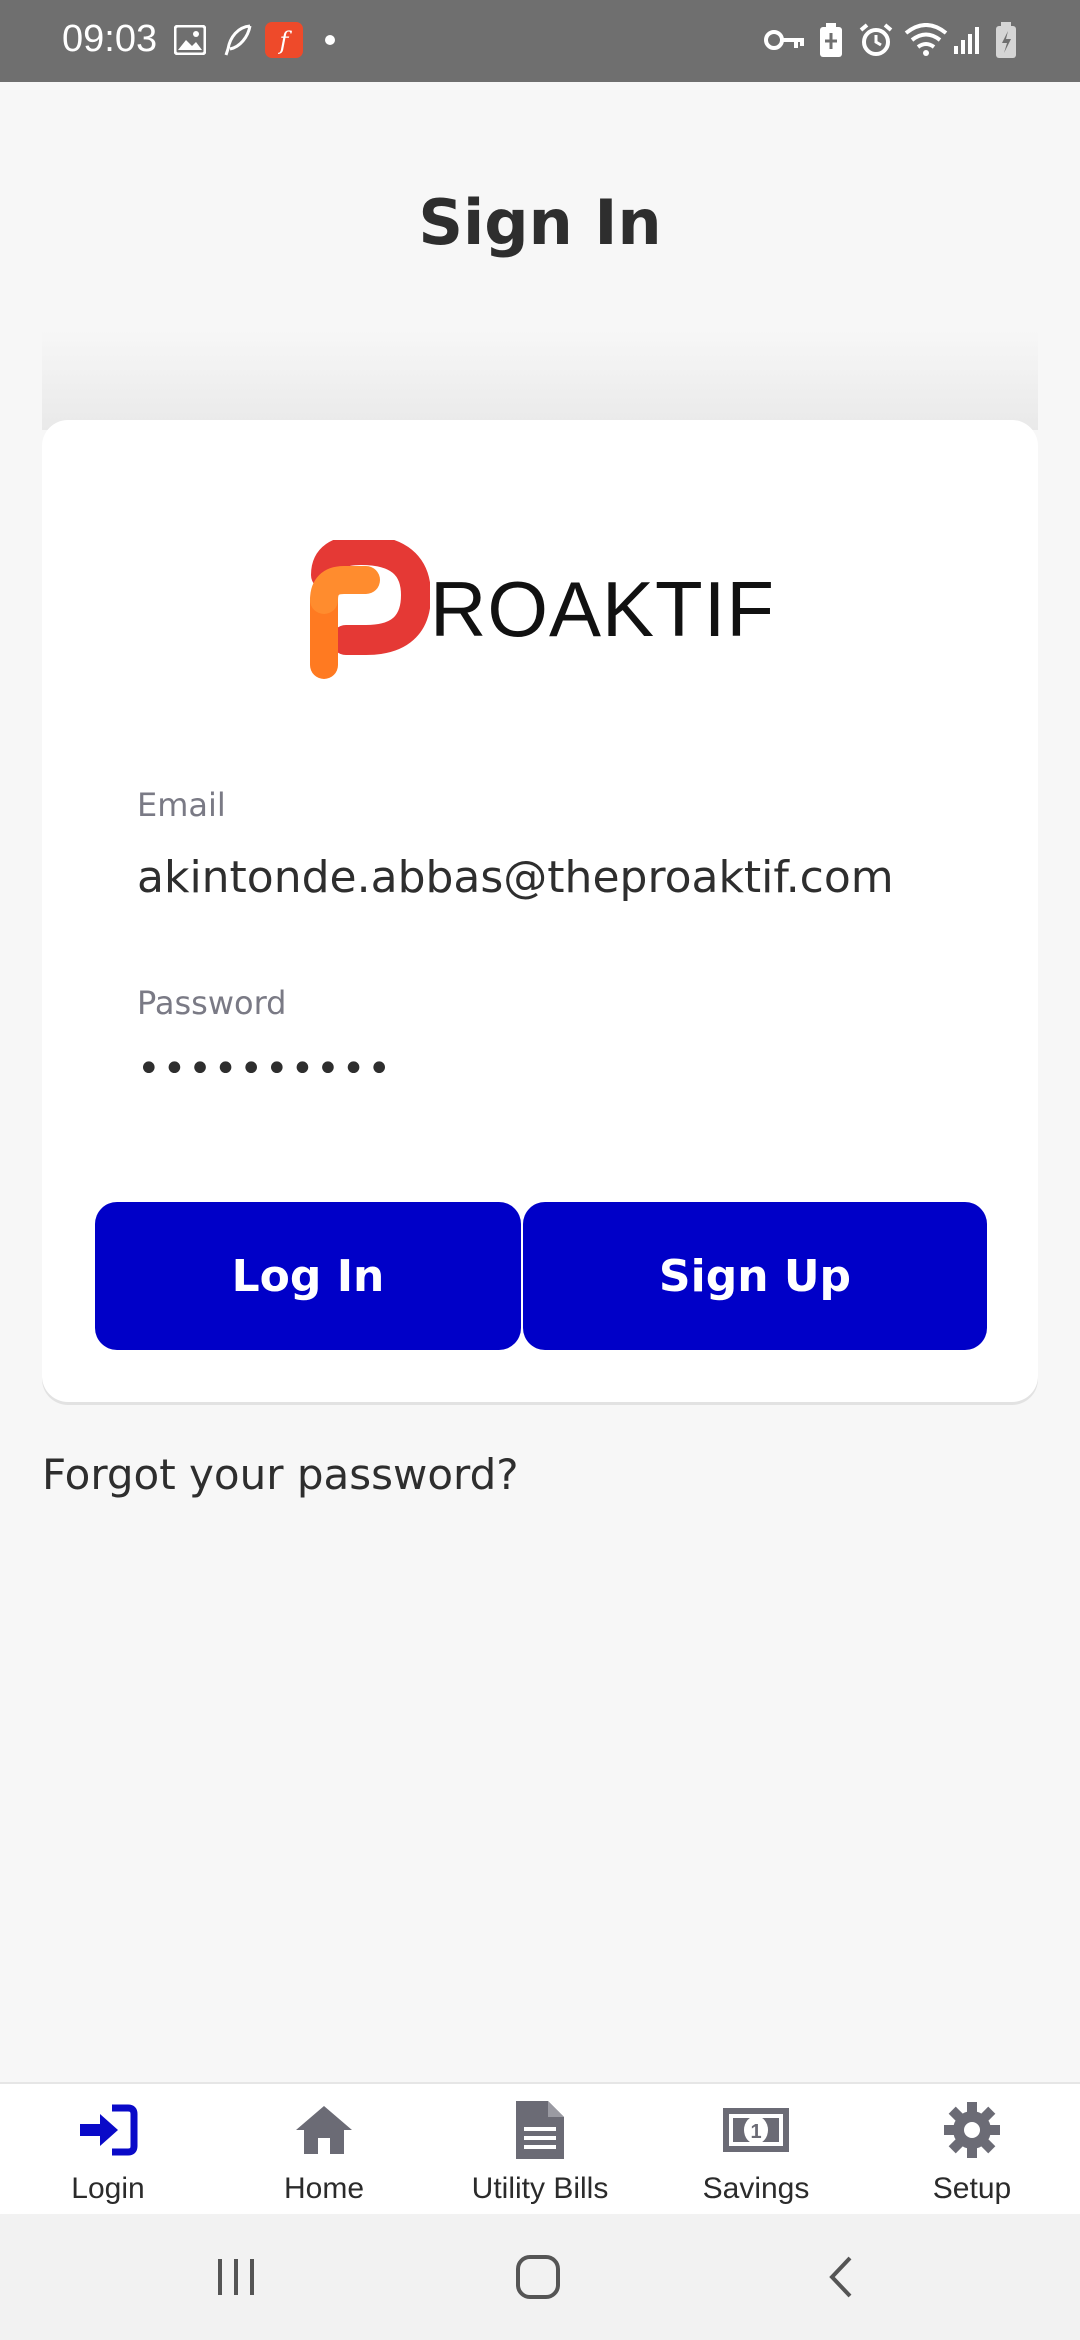  I want to click on system-nav, so click(540, 2277).